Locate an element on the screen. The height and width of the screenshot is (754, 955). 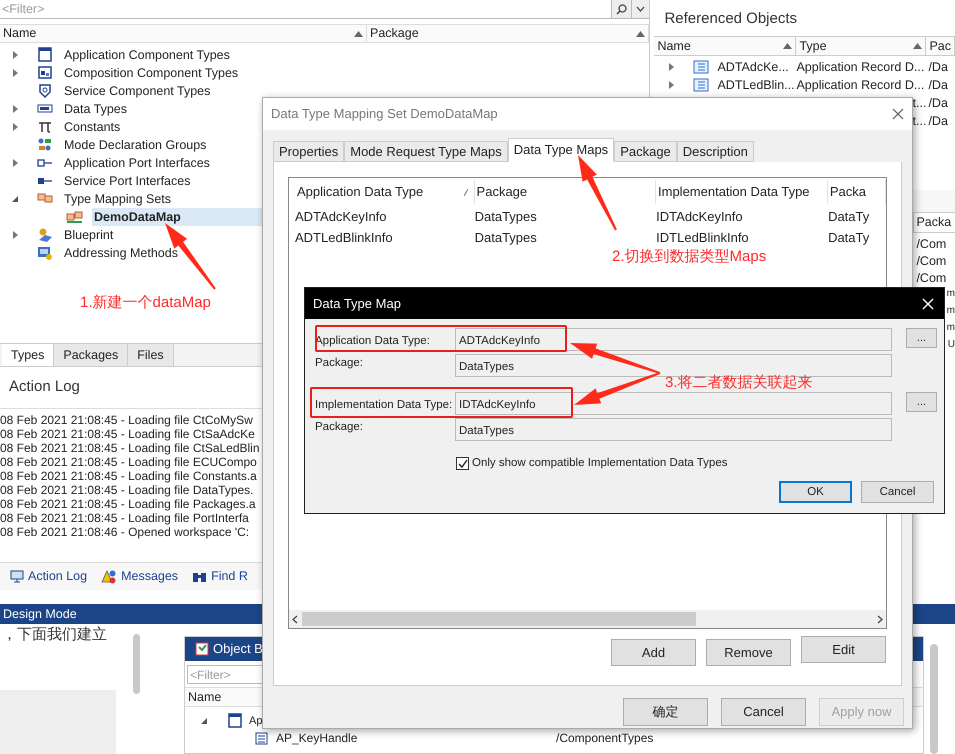
log-line: 08 Feb 2021 21:08:45 - Loading file Packages.a is located at coordinates (128, 504).